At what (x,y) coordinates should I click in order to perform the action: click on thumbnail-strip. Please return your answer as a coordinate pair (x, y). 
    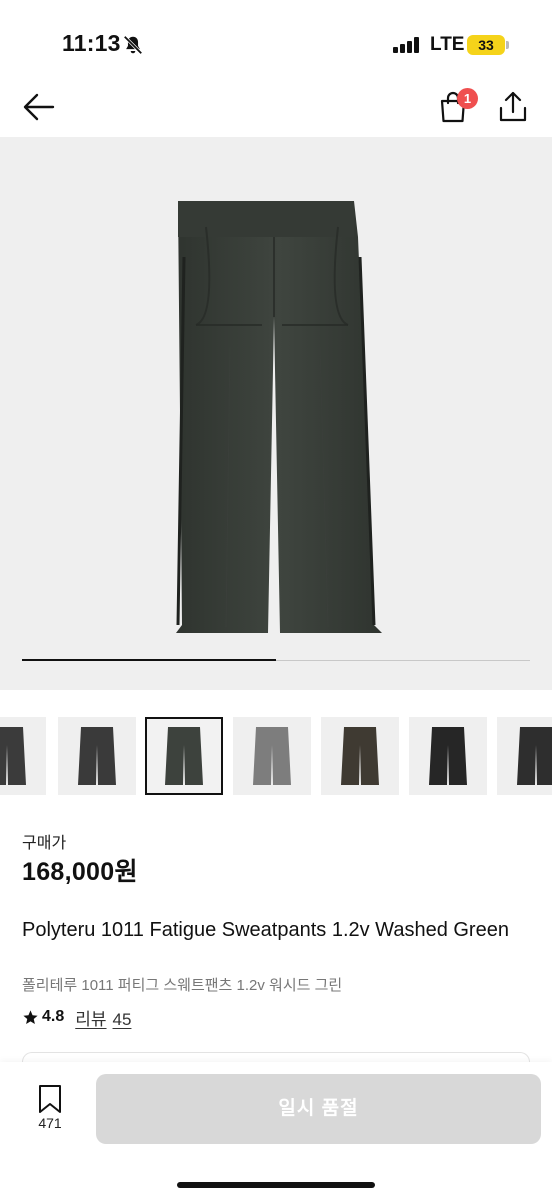
    Looking at the image, I should click on (276, 756).